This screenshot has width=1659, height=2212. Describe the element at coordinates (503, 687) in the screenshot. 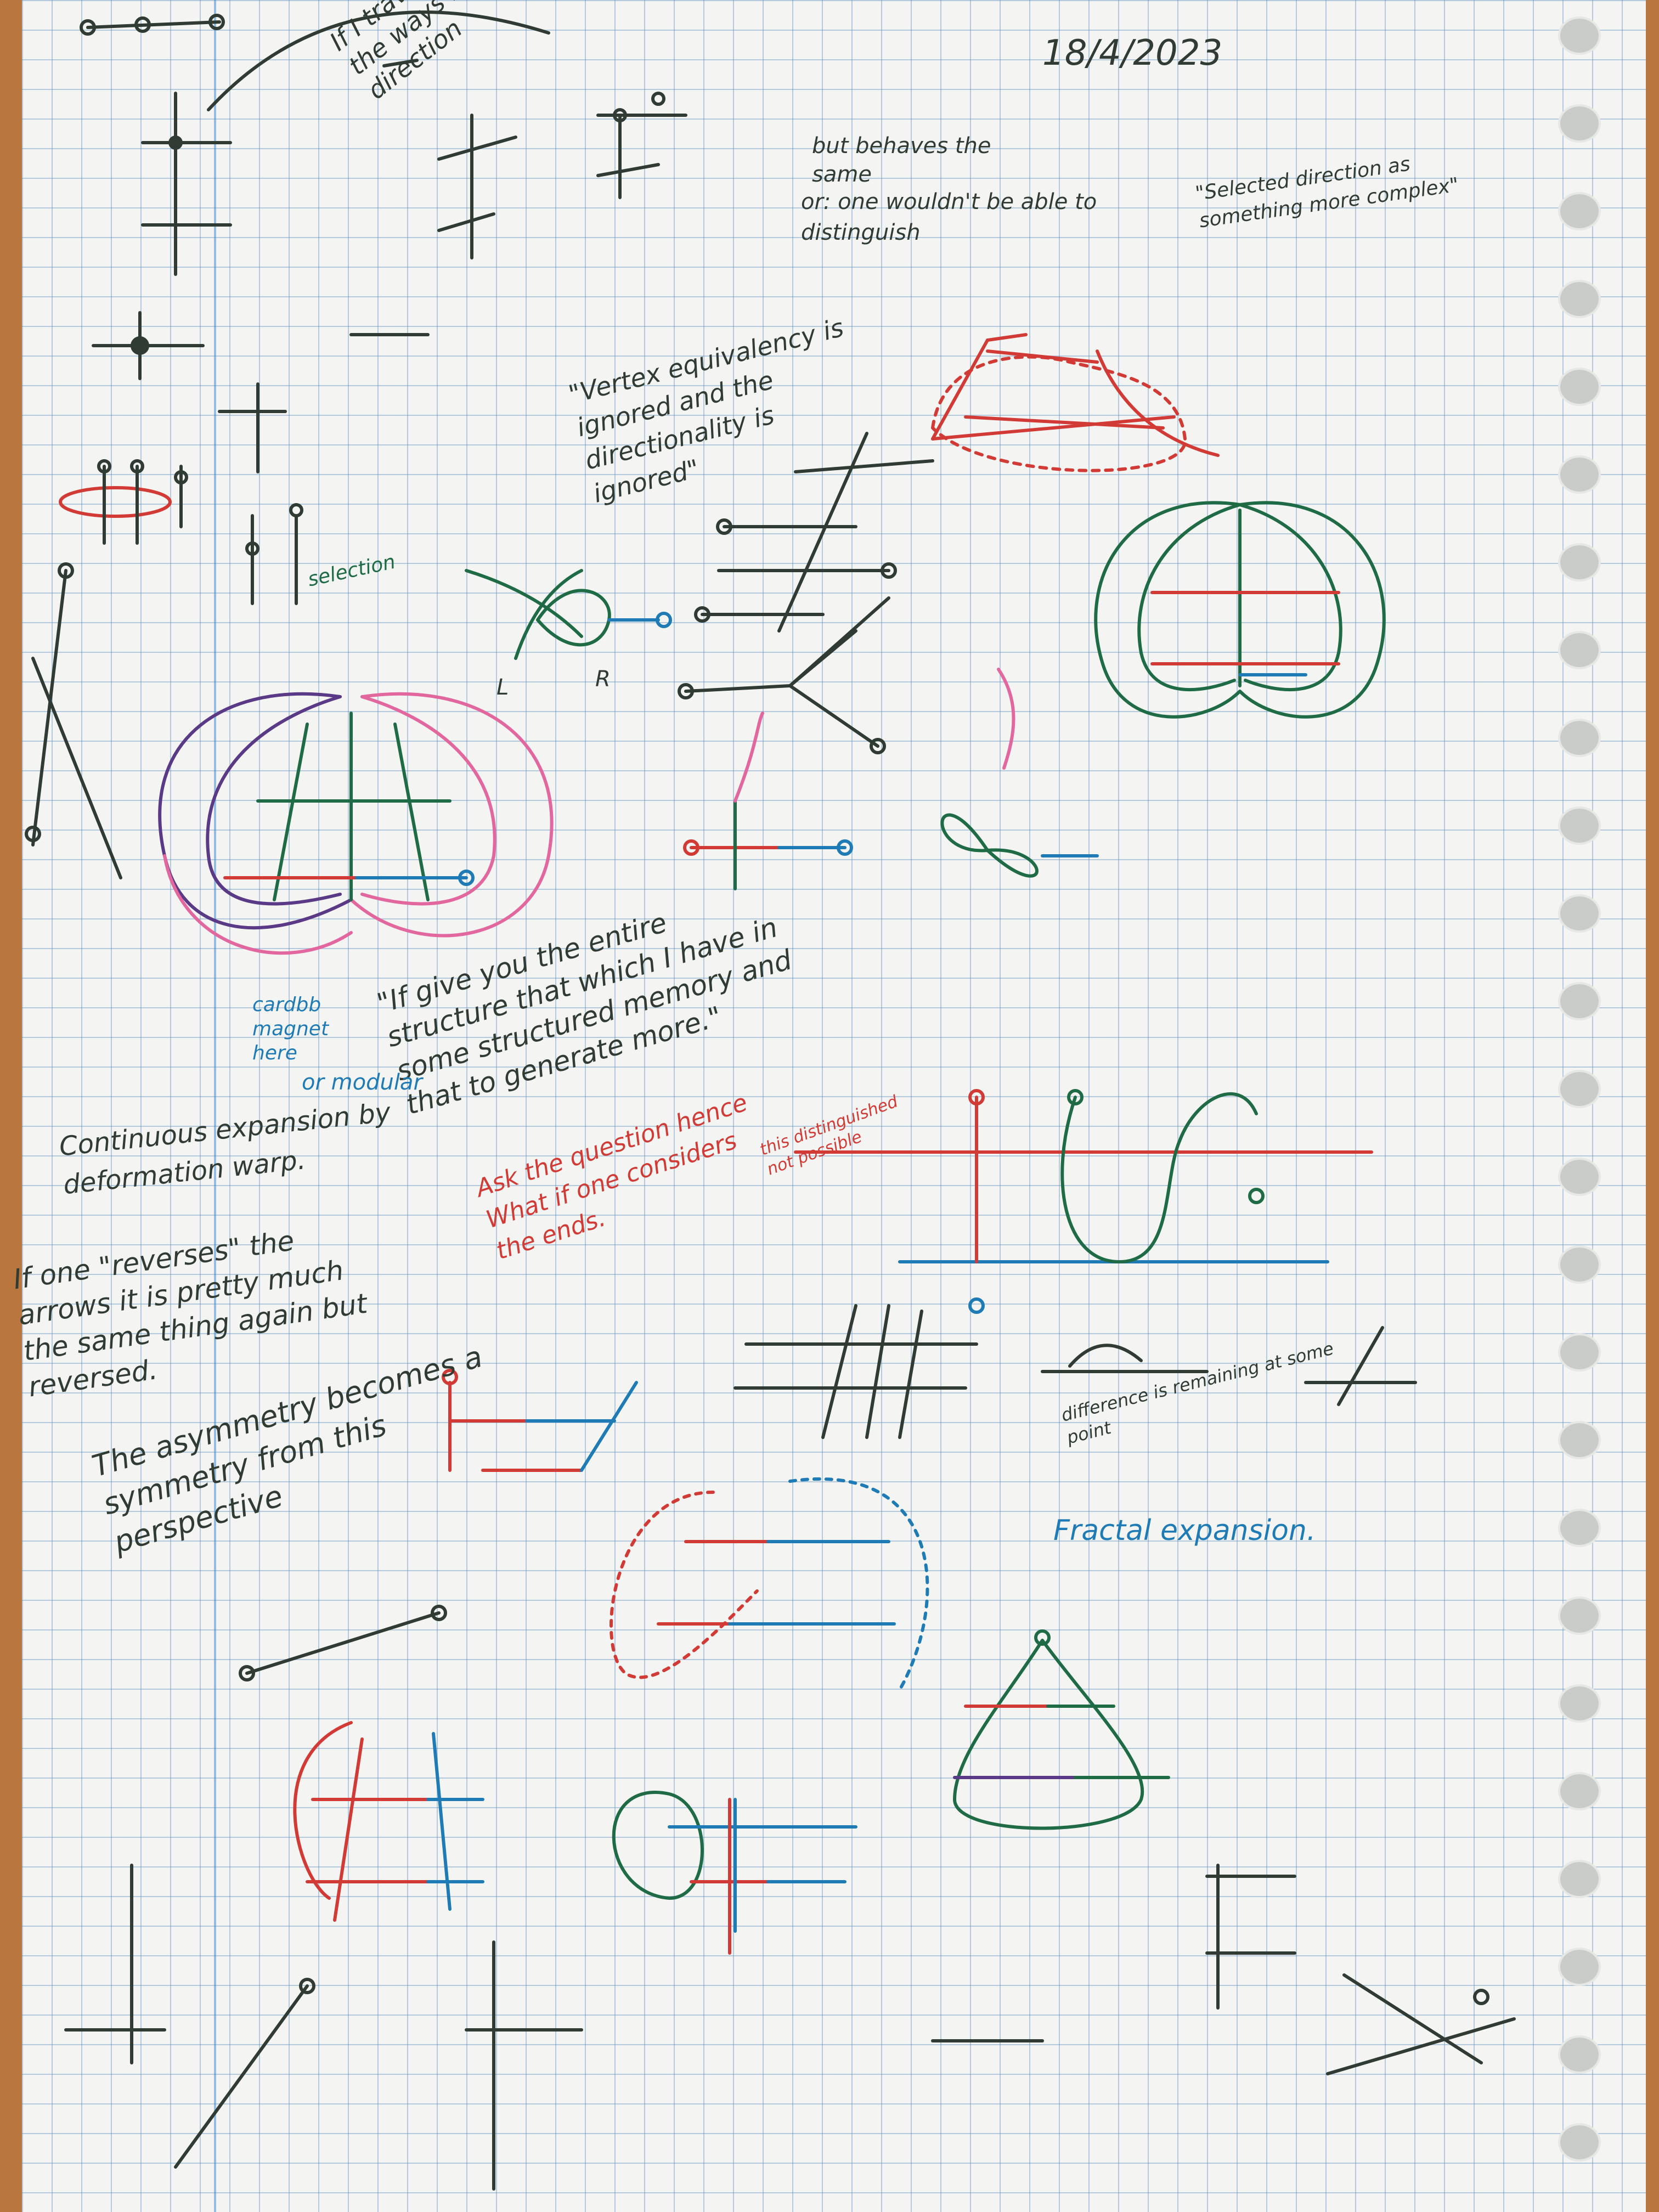

I see `label-l: L` at that location.